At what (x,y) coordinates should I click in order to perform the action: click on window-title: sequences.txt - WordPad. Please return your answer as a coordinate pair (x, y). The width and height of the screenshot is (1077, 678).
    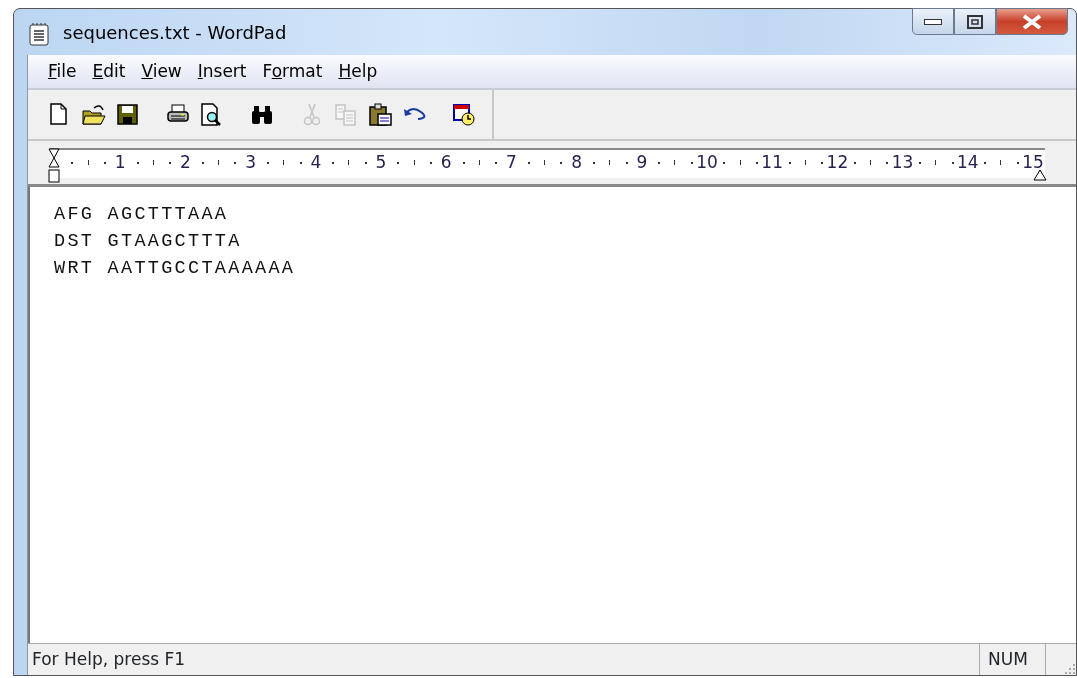
    Looking at the image, I should click on (175, 32).